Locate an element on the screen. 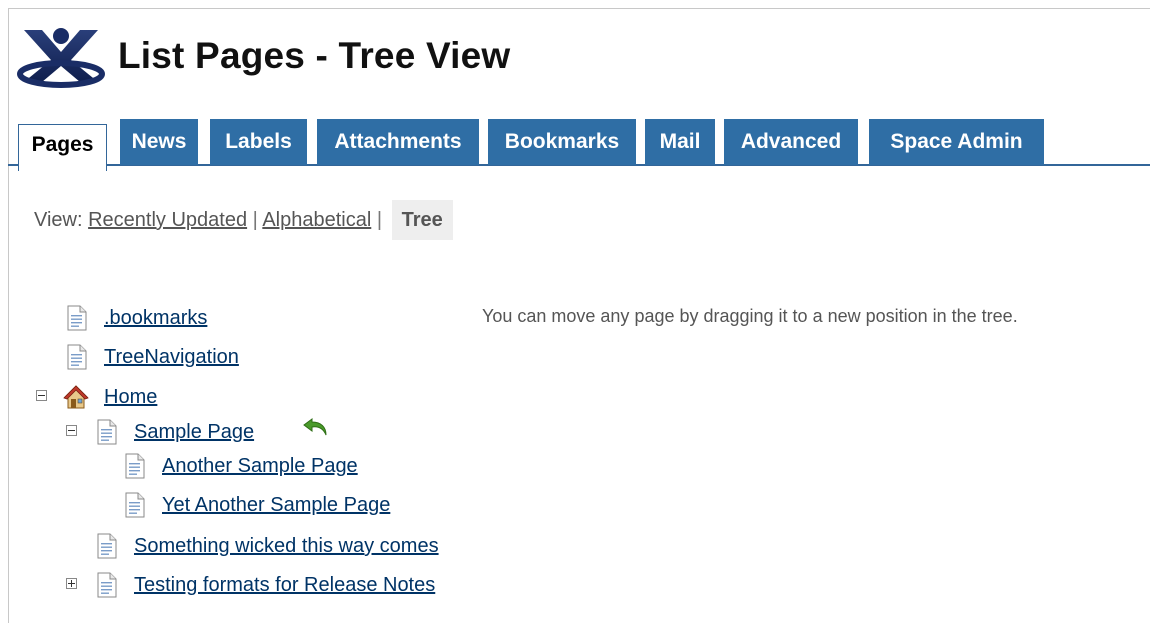 The image size is (1150, 623). view-tree-current: Tree is located at coordinates (422, 220).